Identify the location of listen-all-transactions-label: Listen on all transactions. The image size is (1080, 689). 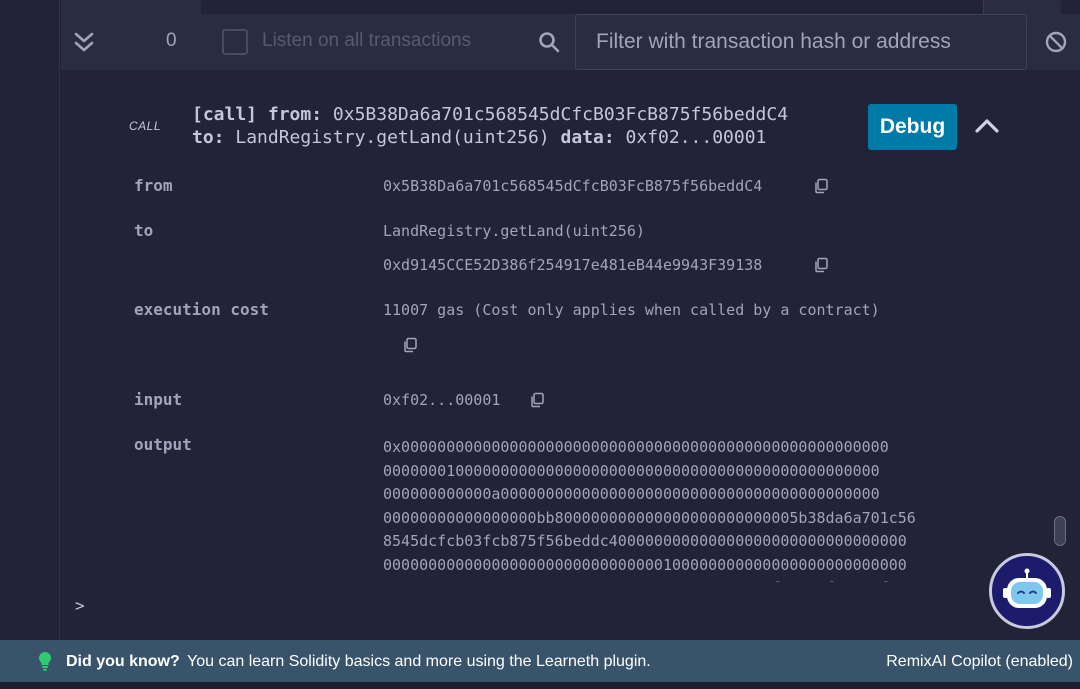
(366, 41).